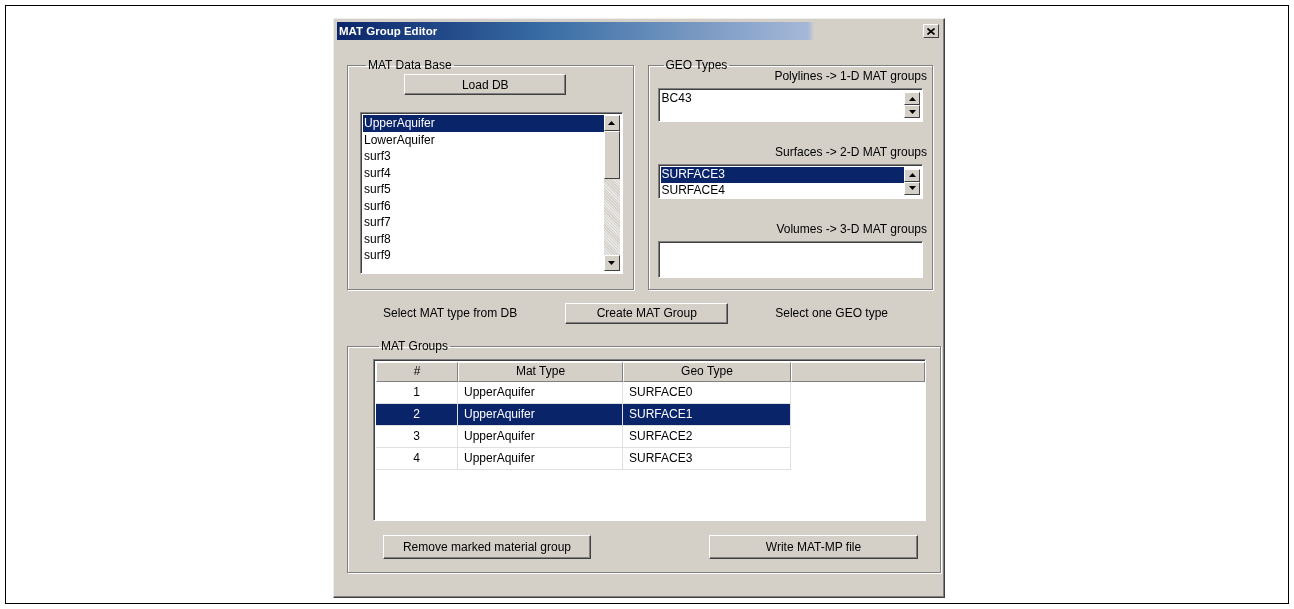 The height and width of the screenshot is (609, 1294). Describe the element at coordinates (851, 229) in the screenshot. I see `section-label: Volumes -> 3-D MAT groups` at that location.